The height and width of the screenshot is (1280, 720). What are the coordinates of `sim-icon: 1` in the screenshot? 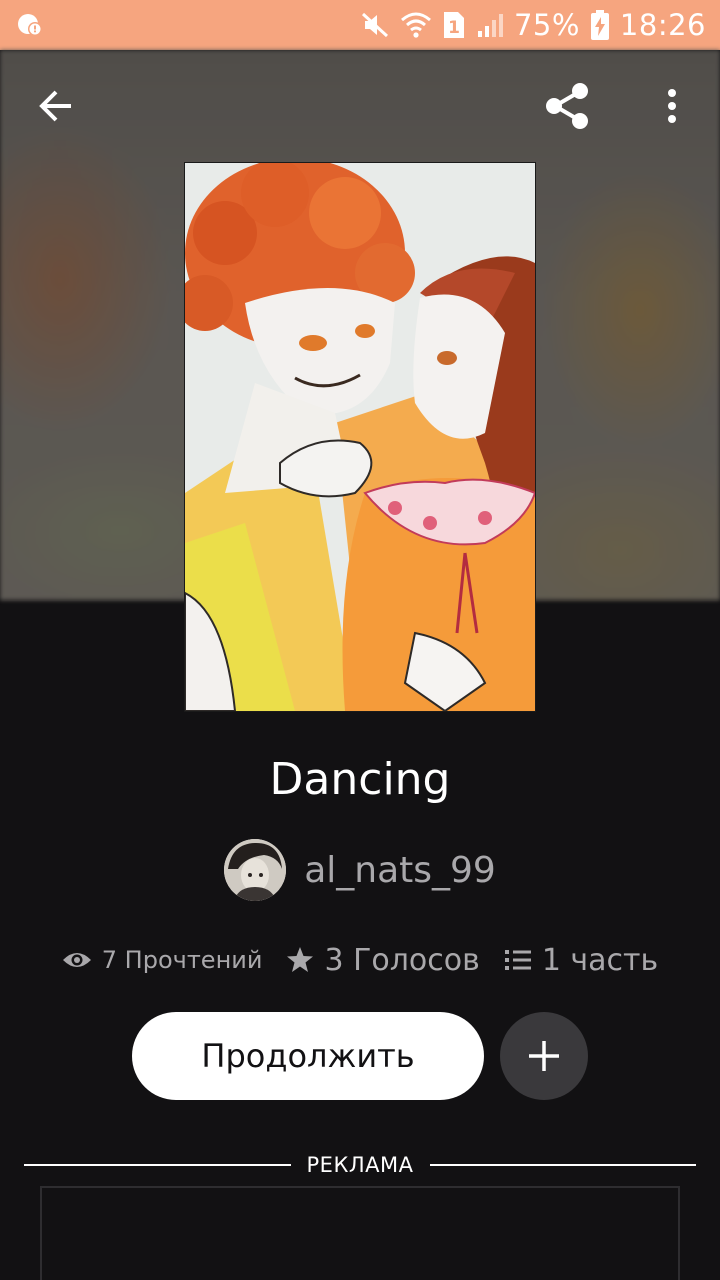 It's located at (454, 25).